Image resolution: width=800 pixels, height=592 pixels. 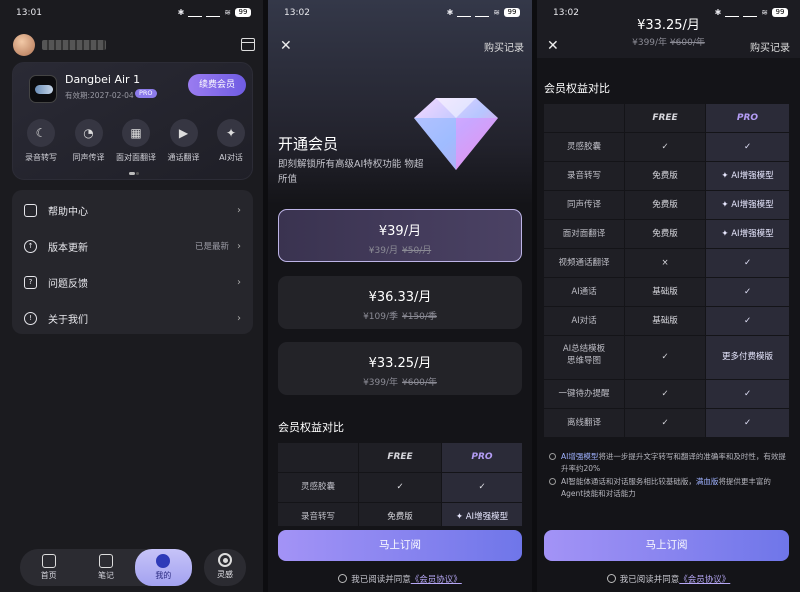 What do you see at coordinates (30, 246) in the screenshot?
I see `upload-icon: ↑` at bounding box center [30, 246].